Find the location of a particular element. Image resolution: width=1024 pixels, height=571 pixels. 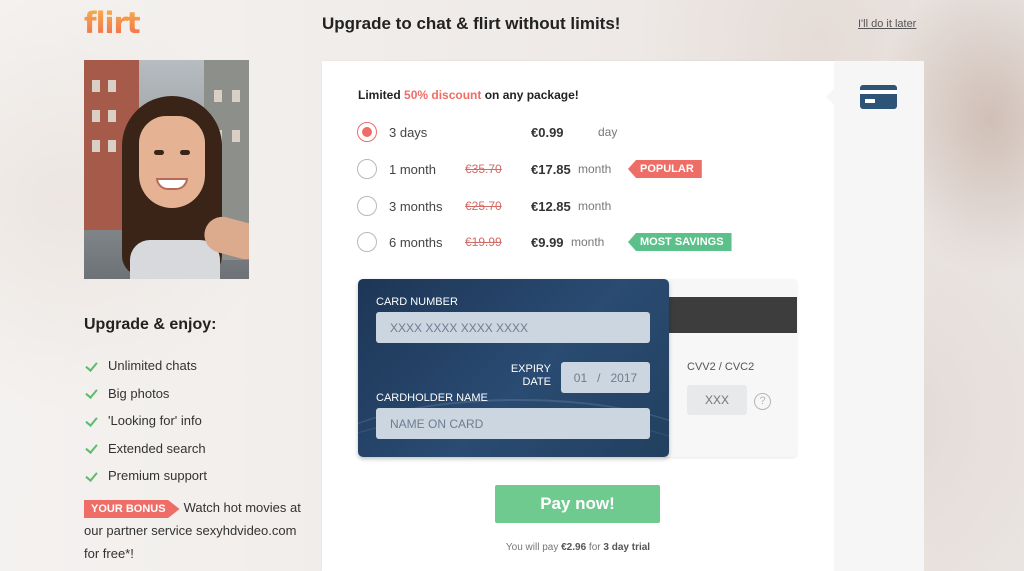

feature-item: Big photos is located at coordinates (145, 394).